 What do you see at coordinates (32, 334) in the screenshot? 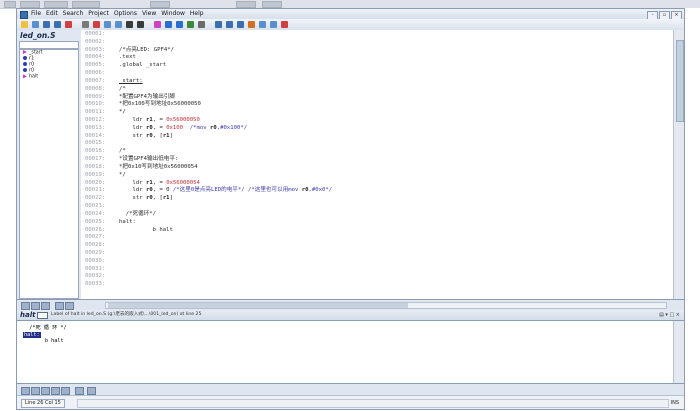
I see `context-highlight: halt:` at bounding box center [32, 334].